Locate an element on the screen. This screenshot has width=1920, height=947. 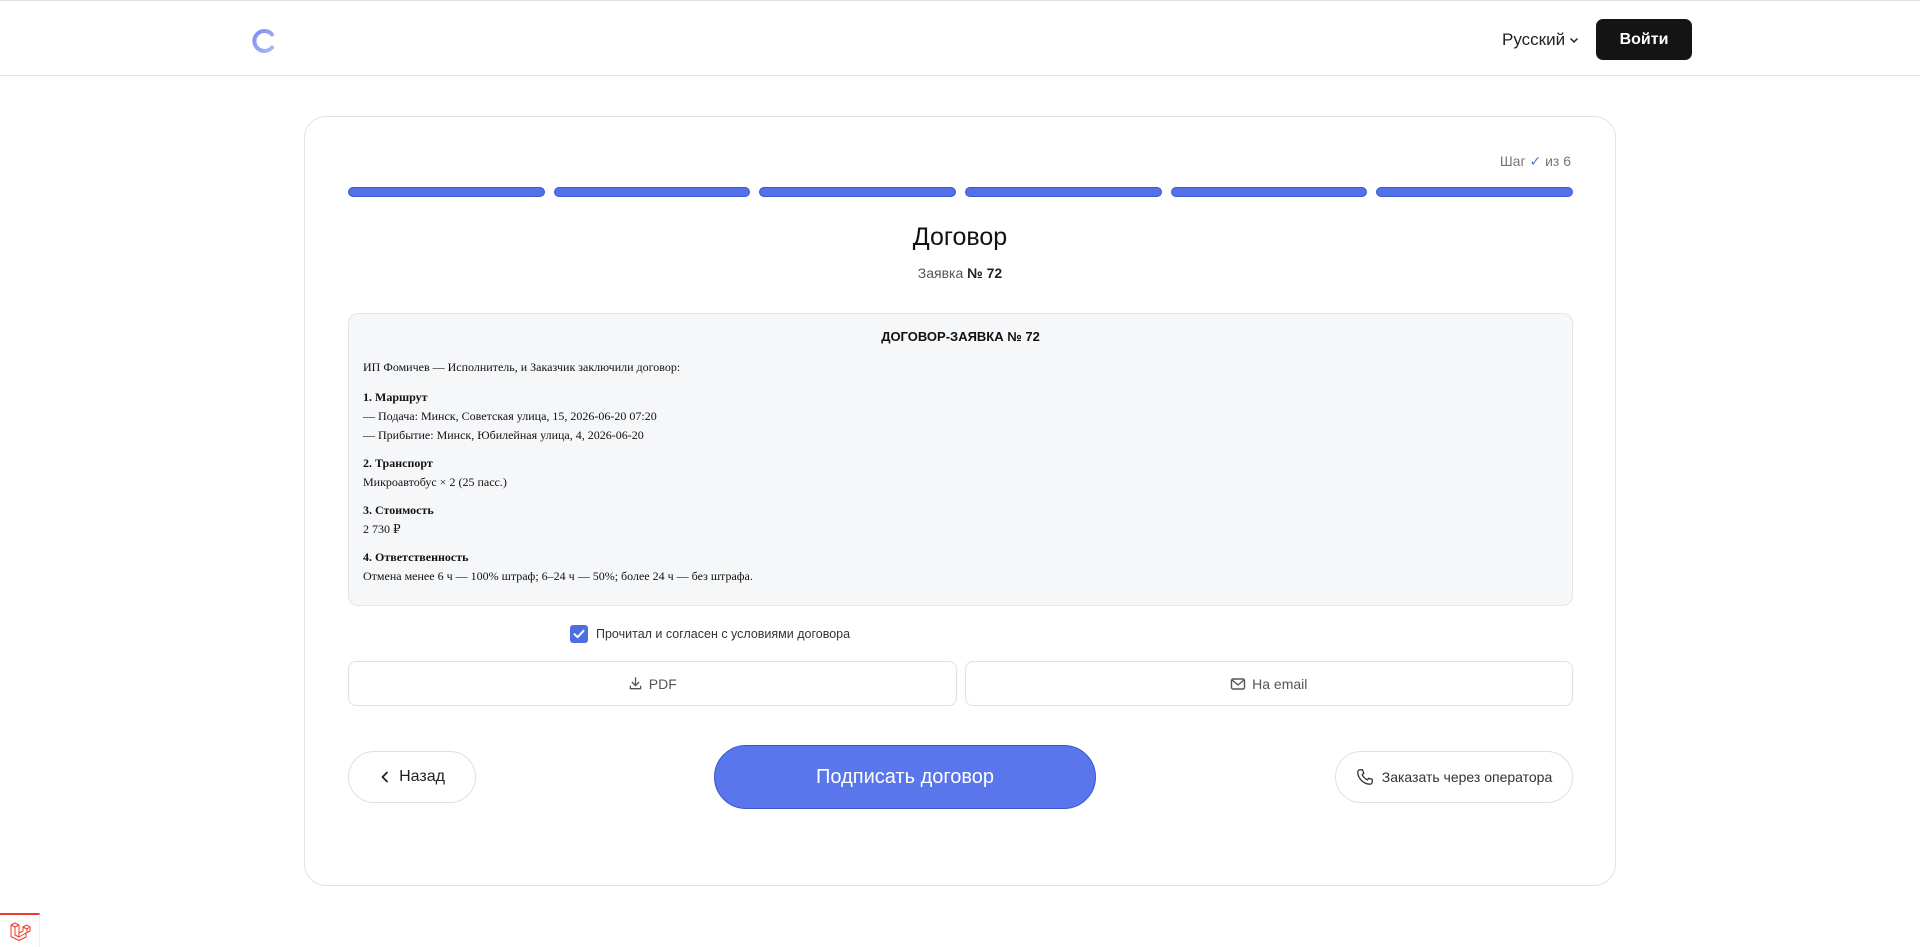
back-button: Назад is located at coordinates (412, 777).